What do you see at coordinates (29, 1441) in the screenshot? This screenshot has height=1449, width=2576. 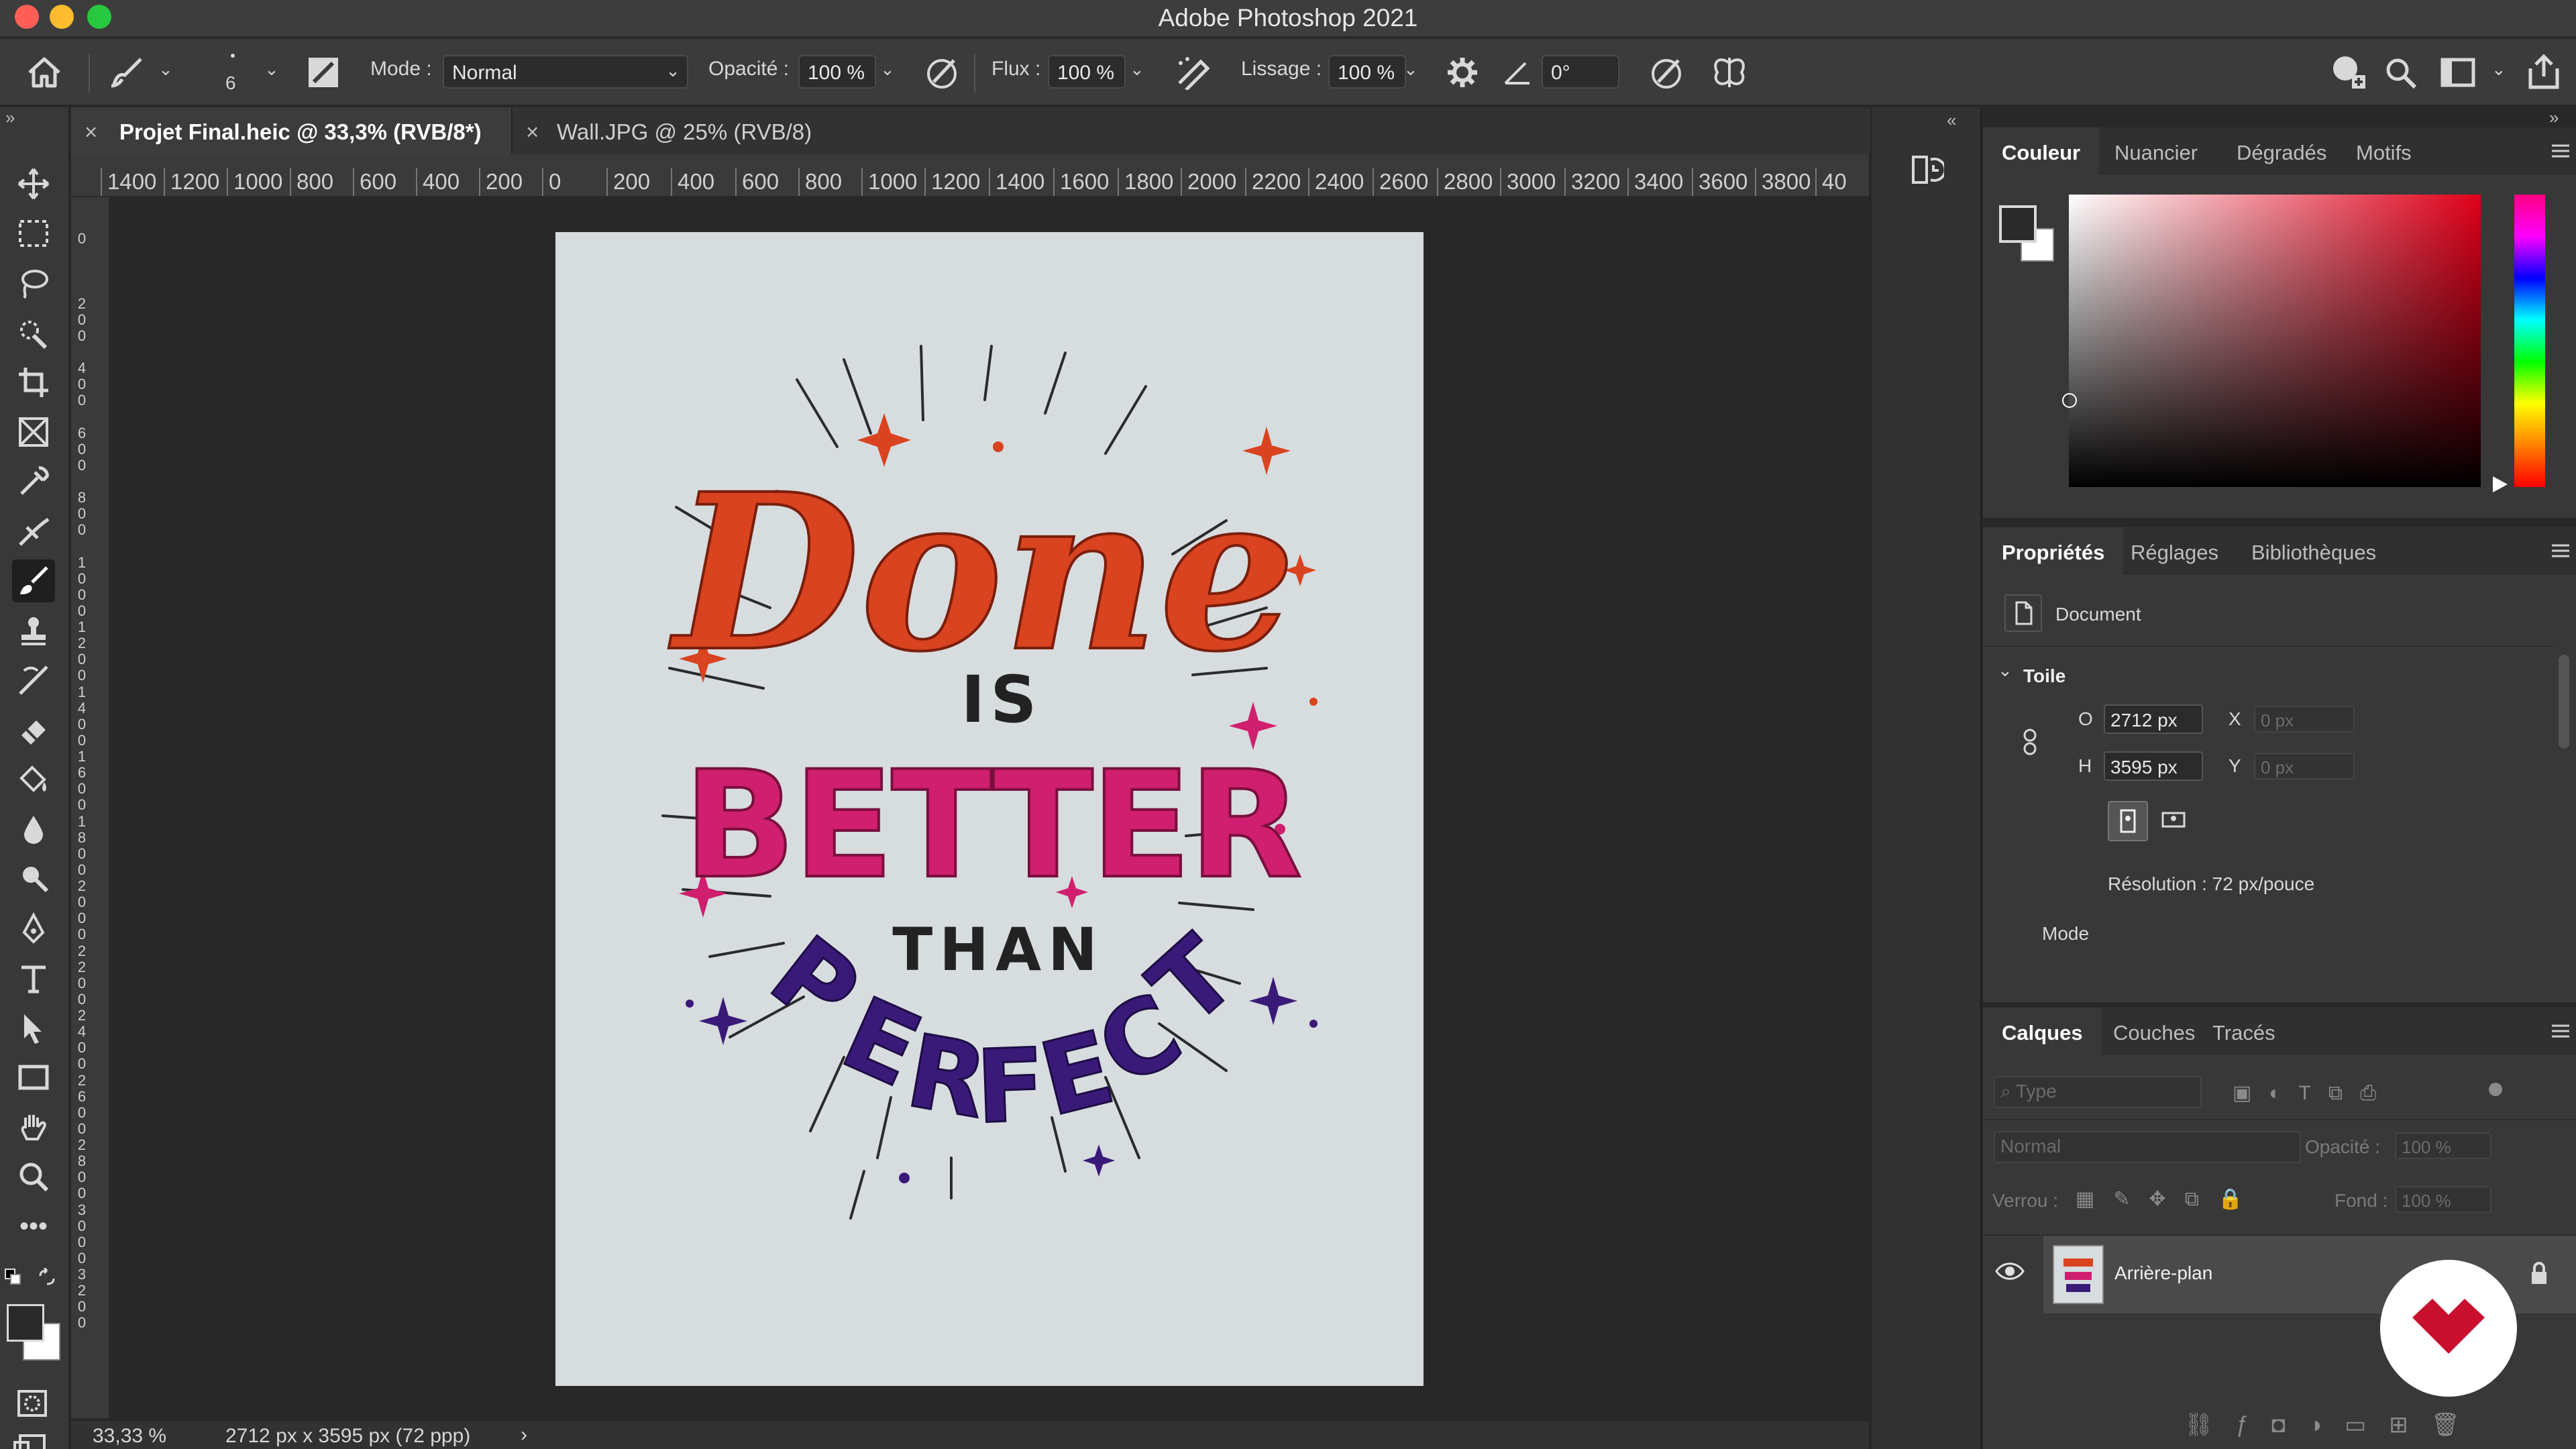 I see `screen-mode-icon` at bounding box center [29, 1441].